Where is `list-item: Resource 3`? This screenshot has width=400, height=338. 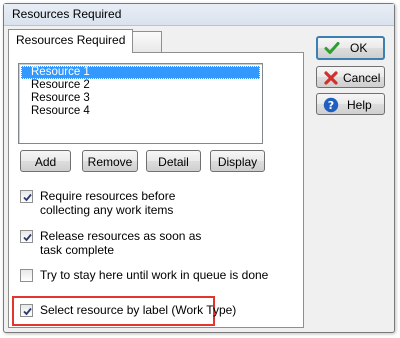
list-item: Resource 3 is located at coordinates (140, 98).